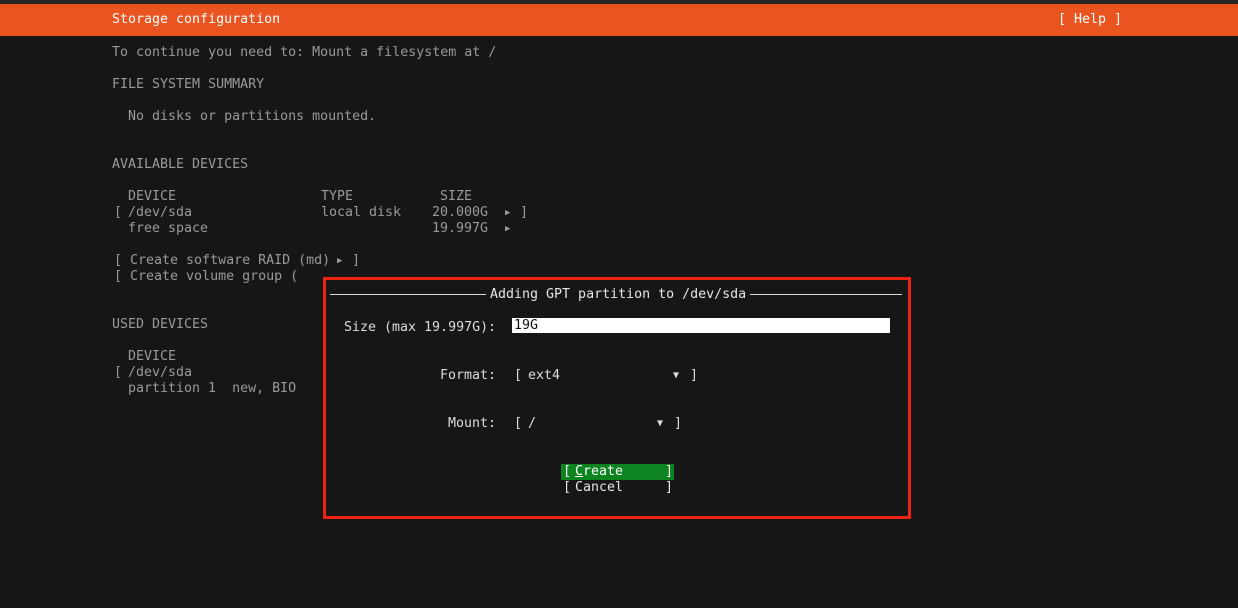  Describe the element at coordinates (619, 20) in the screenshot. I see `header-bar: Storage configuration [ Help ]` at that location.